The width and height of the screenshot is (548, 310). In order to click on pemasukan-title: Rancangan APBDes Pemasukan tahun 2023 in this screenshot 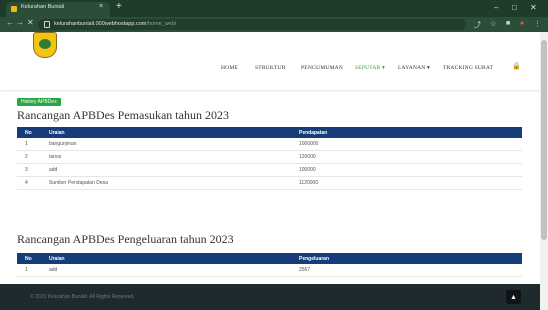, I will do `click(123, 115)`.